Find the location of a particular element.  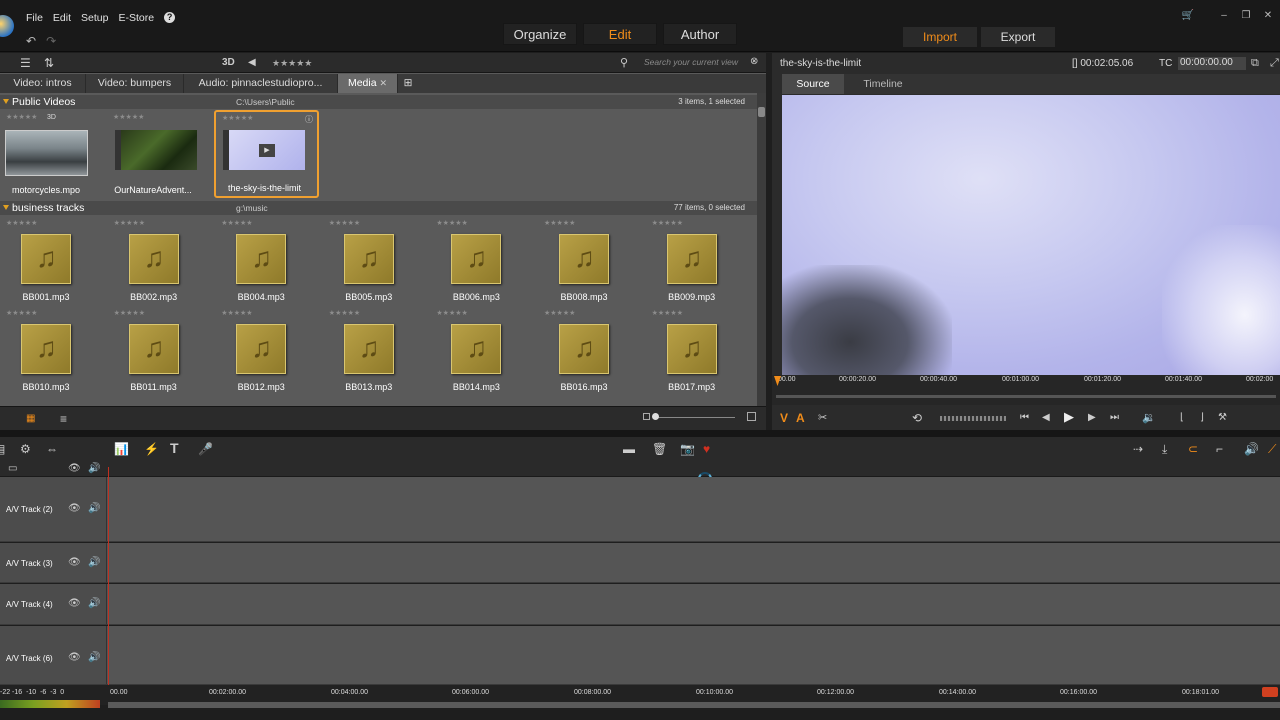

razor-icon: ▬ is located at coordinates (629, 449).